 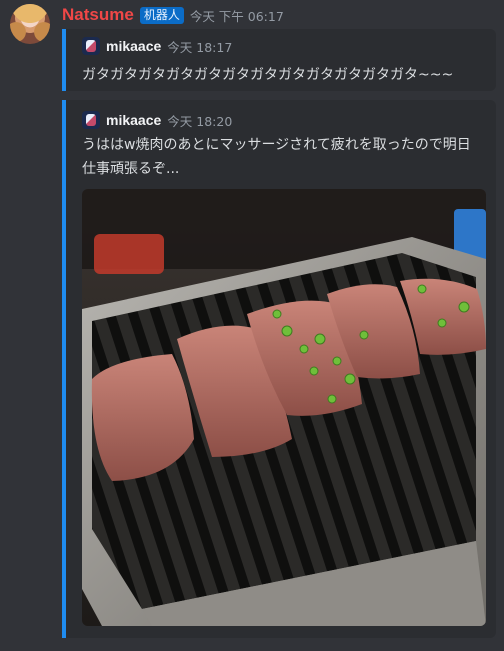 I want to click on quote-header: mikaace 今天 18:17, so click(x=157, y=46).